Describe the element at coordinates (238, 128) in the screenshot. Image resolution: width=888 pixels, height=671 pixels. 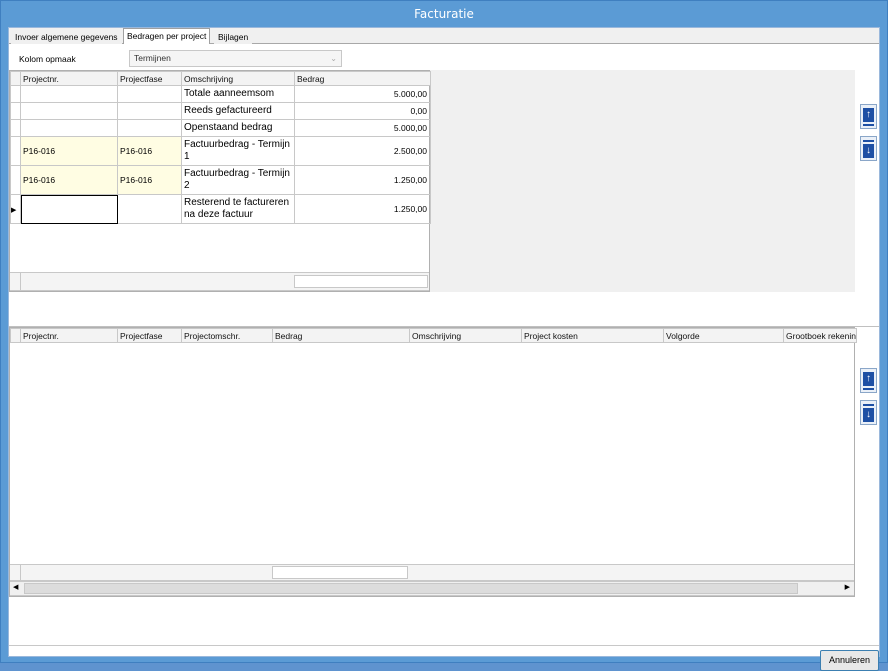
I see `cell-omschrijving: Openstaand bedrag` at that location.